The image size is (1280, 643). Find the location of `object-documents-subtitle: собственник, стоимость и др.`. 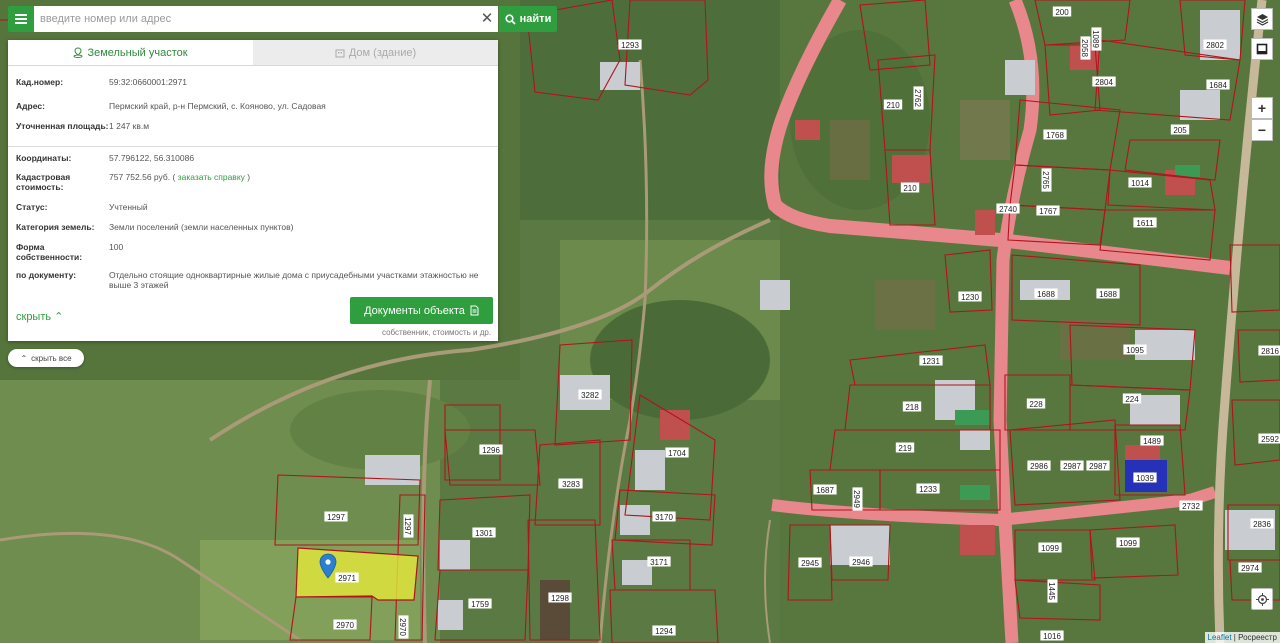

object-documents-subtitle: собственник, стоимость и др. is located at coordinates (437, 332).